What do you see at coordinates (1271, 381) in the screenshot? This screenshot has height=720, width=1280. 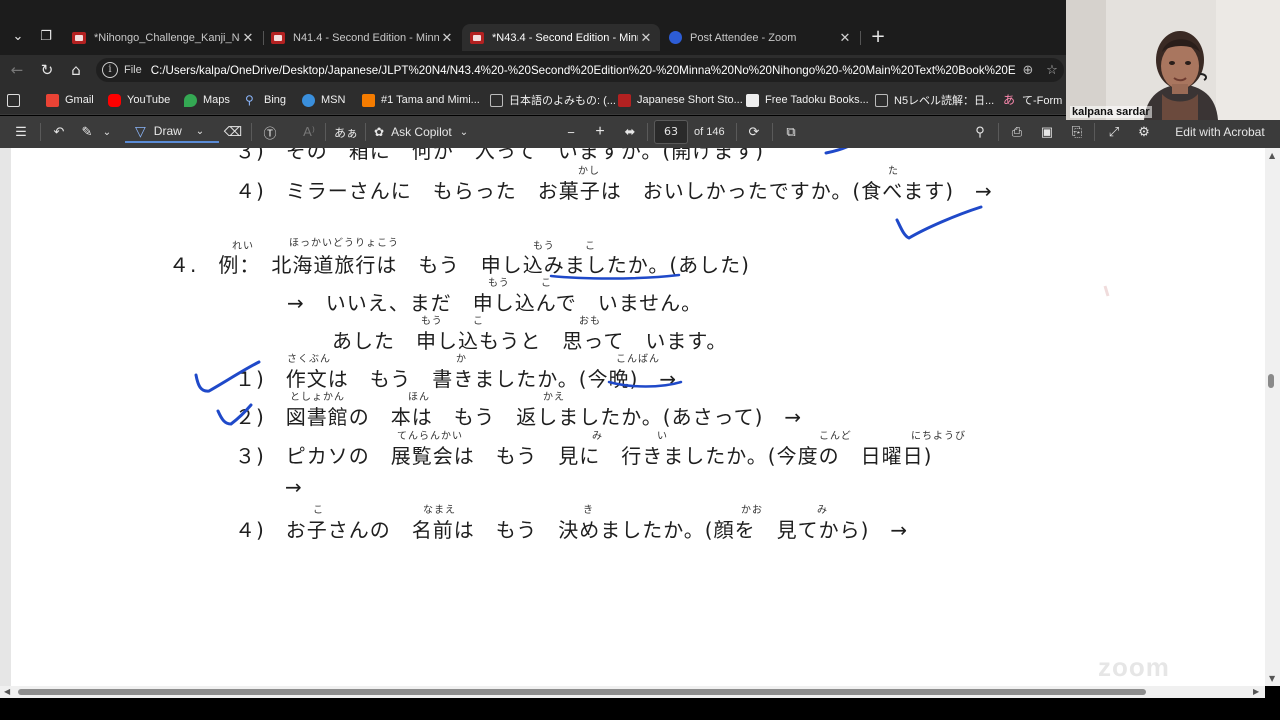 I see `vertical-scroll-thumb` at bounding box center [1271, 381].